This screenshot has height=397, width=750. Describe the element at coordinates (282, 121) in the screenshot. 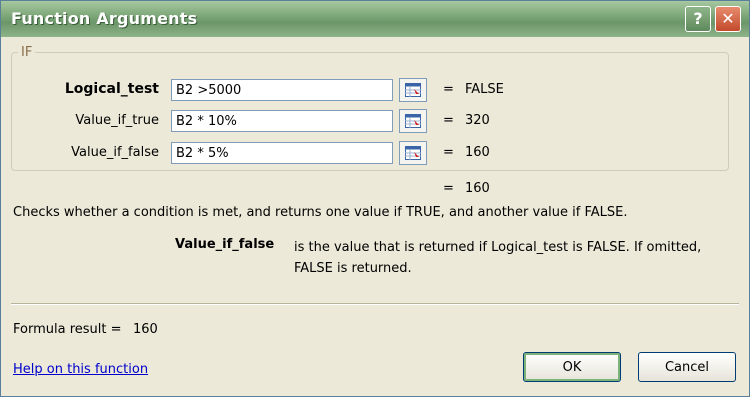

I see `value-if-true-input: B2 * 10%` at that location.